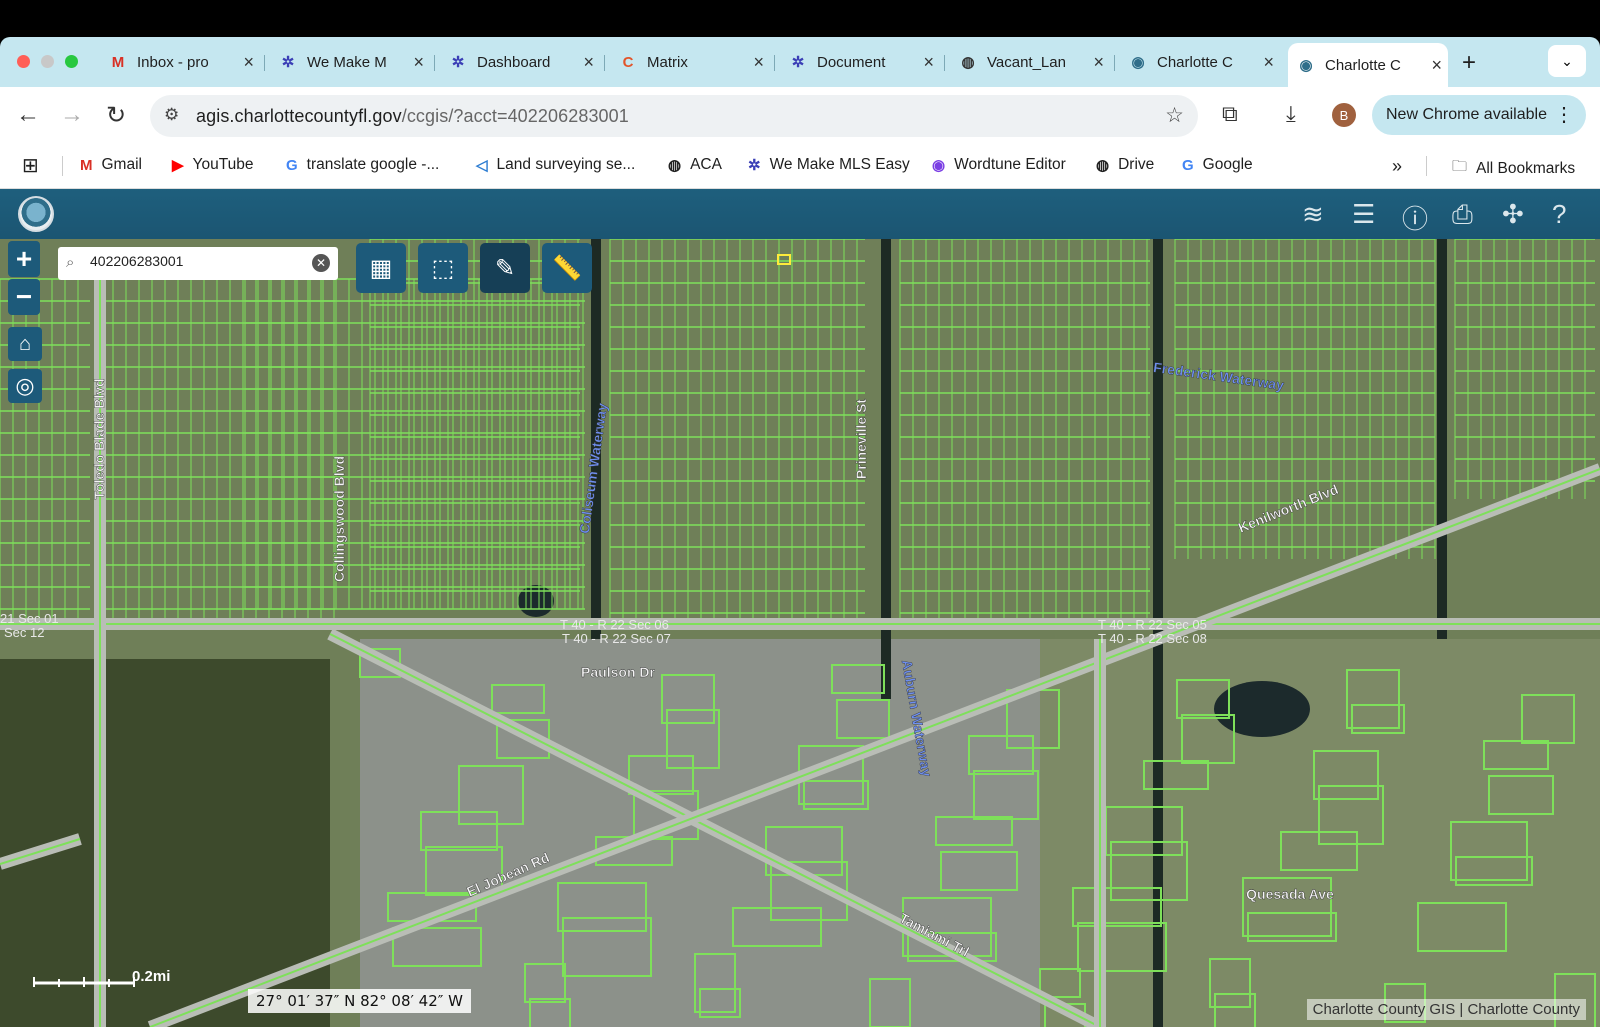  I want to click on home-button: ⌂, so click(25, 344).